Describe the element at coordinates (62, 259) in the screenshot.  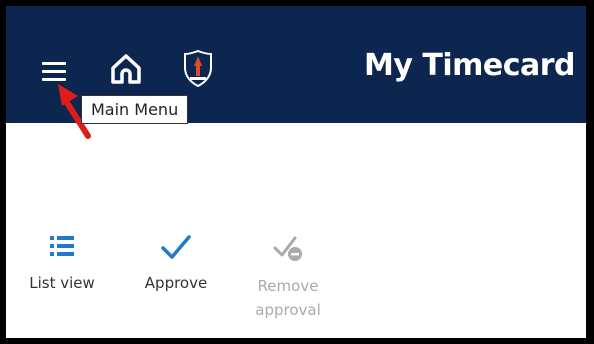
I see `list-view-button: List view` at that location.